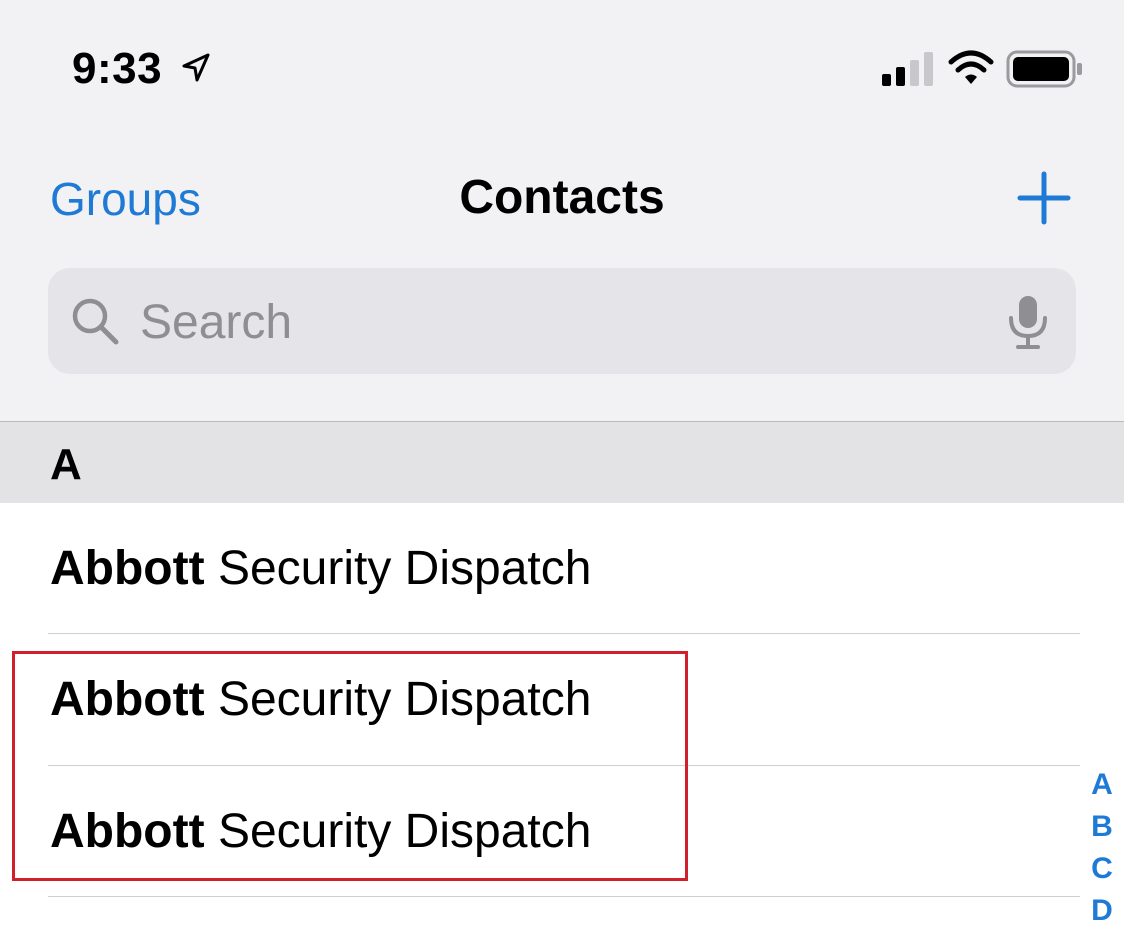  I want to click on microphone-icon, so click(1028, 322).